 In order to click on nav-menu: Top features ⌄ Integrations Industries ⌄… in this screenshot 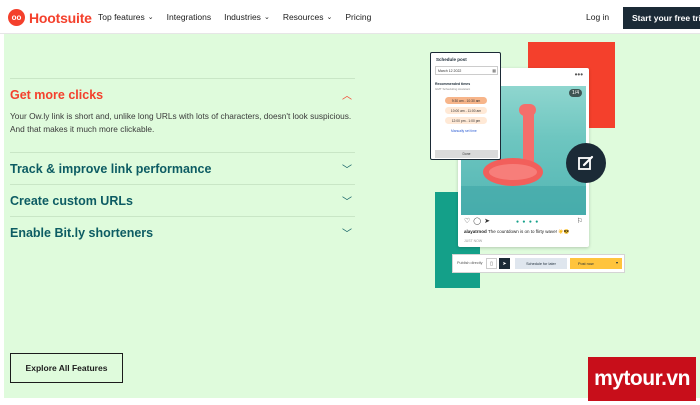, I will do `click(234, 17)`.